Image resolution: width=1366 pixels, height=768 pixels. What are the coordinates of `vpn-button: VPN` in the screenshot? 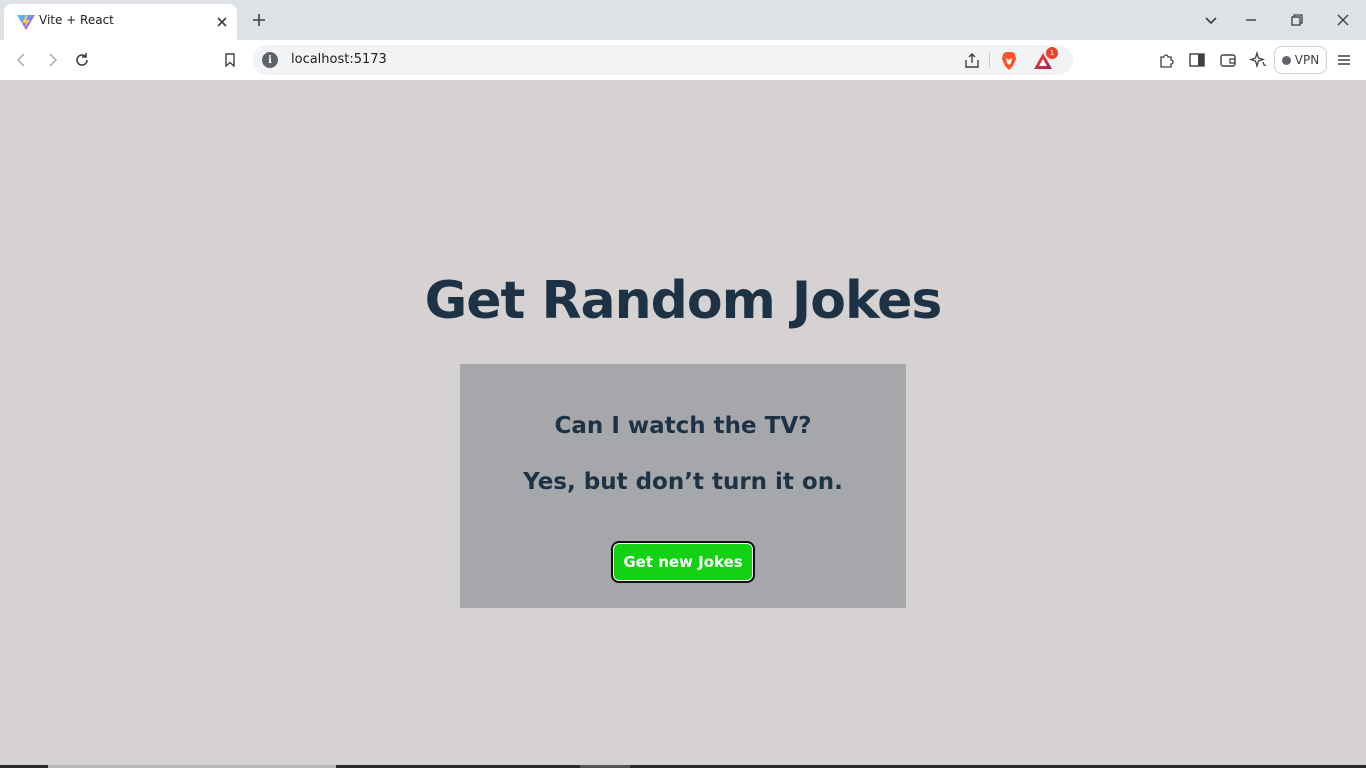 It's located at (1300, 60).